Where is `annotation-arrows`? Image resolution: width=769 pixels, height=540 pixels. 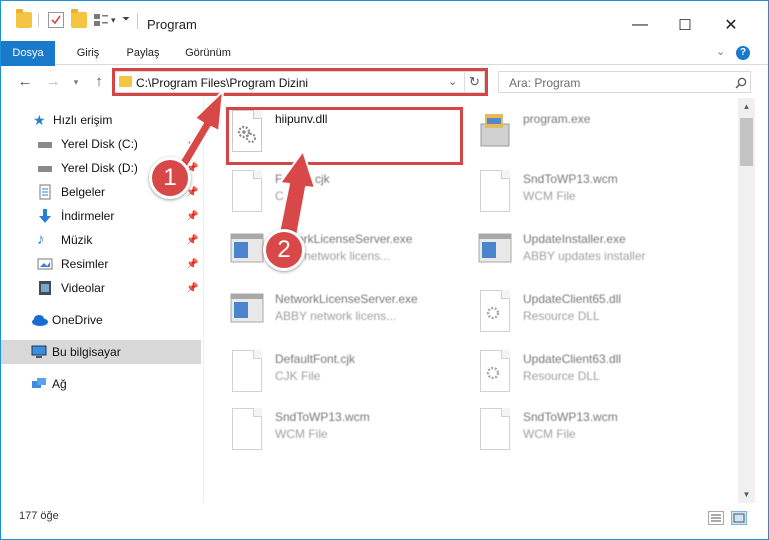
annotation-arrows is located at coordinates (246, 166).